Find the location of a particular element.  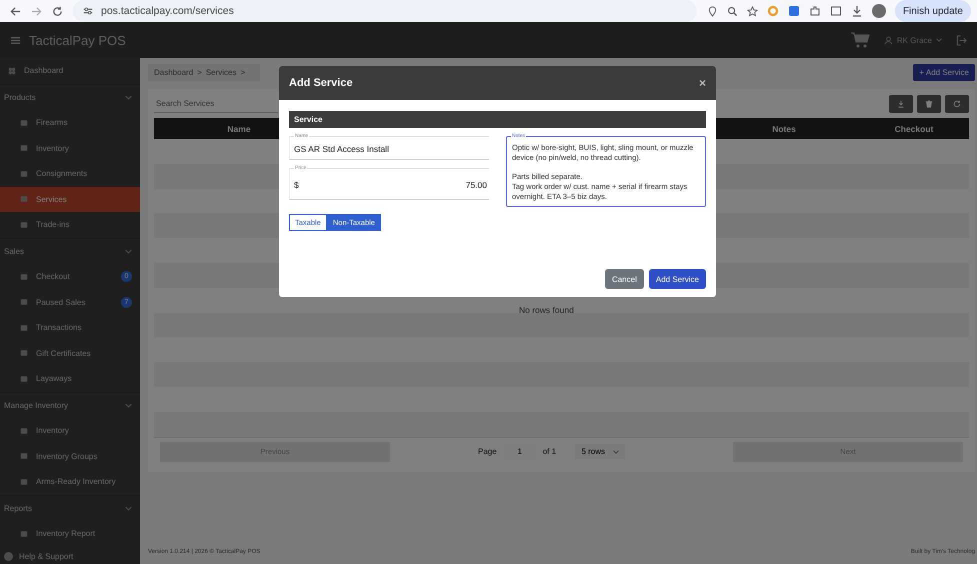

sidebar-item: Inventory Groups is located at coordinates (70, 456).